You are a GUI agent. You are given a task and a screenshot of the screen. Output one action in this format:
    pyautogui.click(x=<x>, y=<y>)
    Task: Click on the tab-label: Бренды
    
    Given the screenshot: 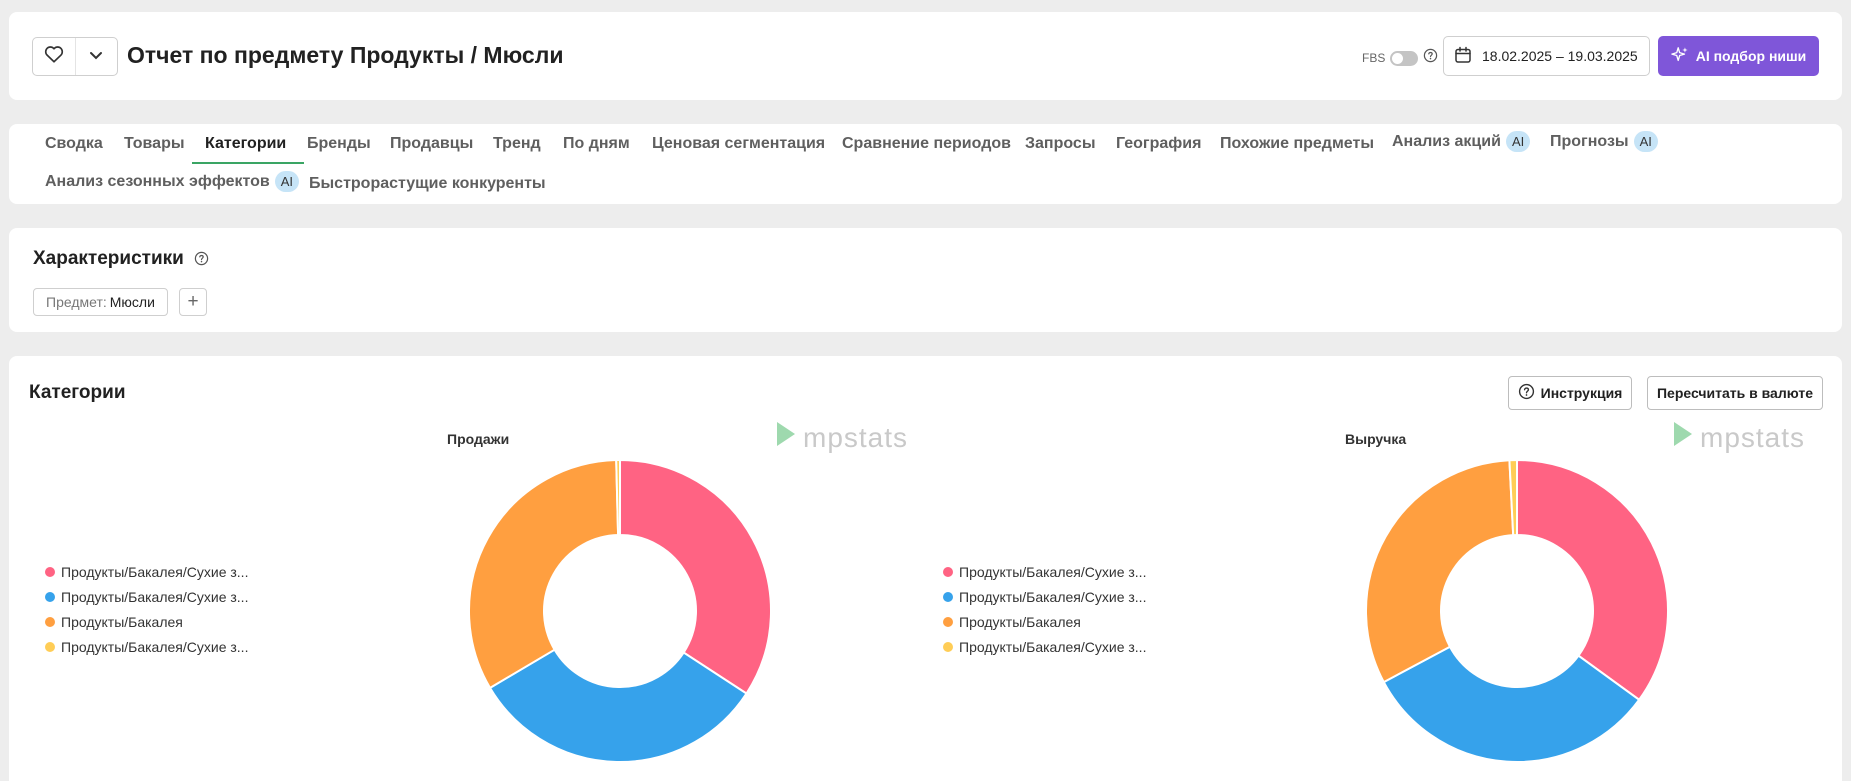 What is the action you would take?
    pyautogui.click(x=339, y=143)
    